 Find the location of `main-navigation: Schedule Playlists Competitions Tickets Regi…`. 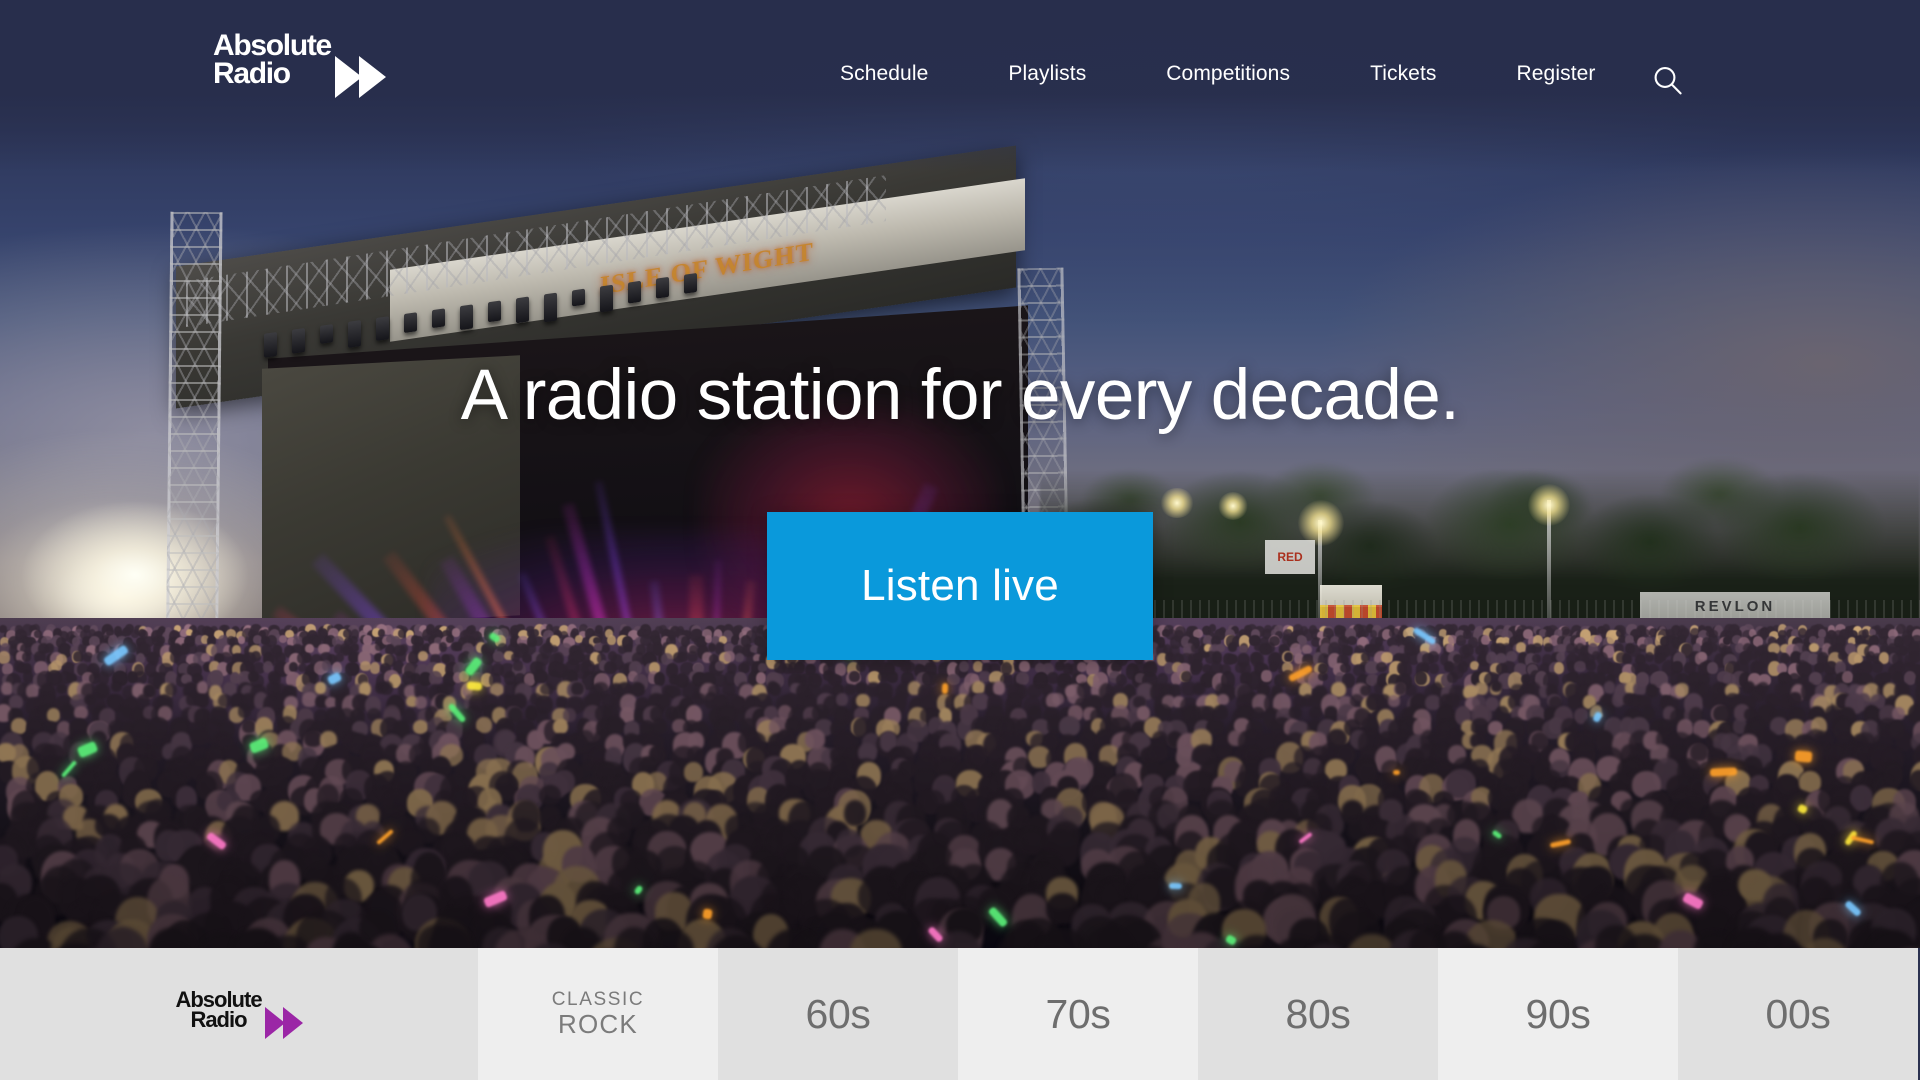

main-navigation: Schedule Playlists Competitions Tickets Regi… is located at coordinates (1218, 74).